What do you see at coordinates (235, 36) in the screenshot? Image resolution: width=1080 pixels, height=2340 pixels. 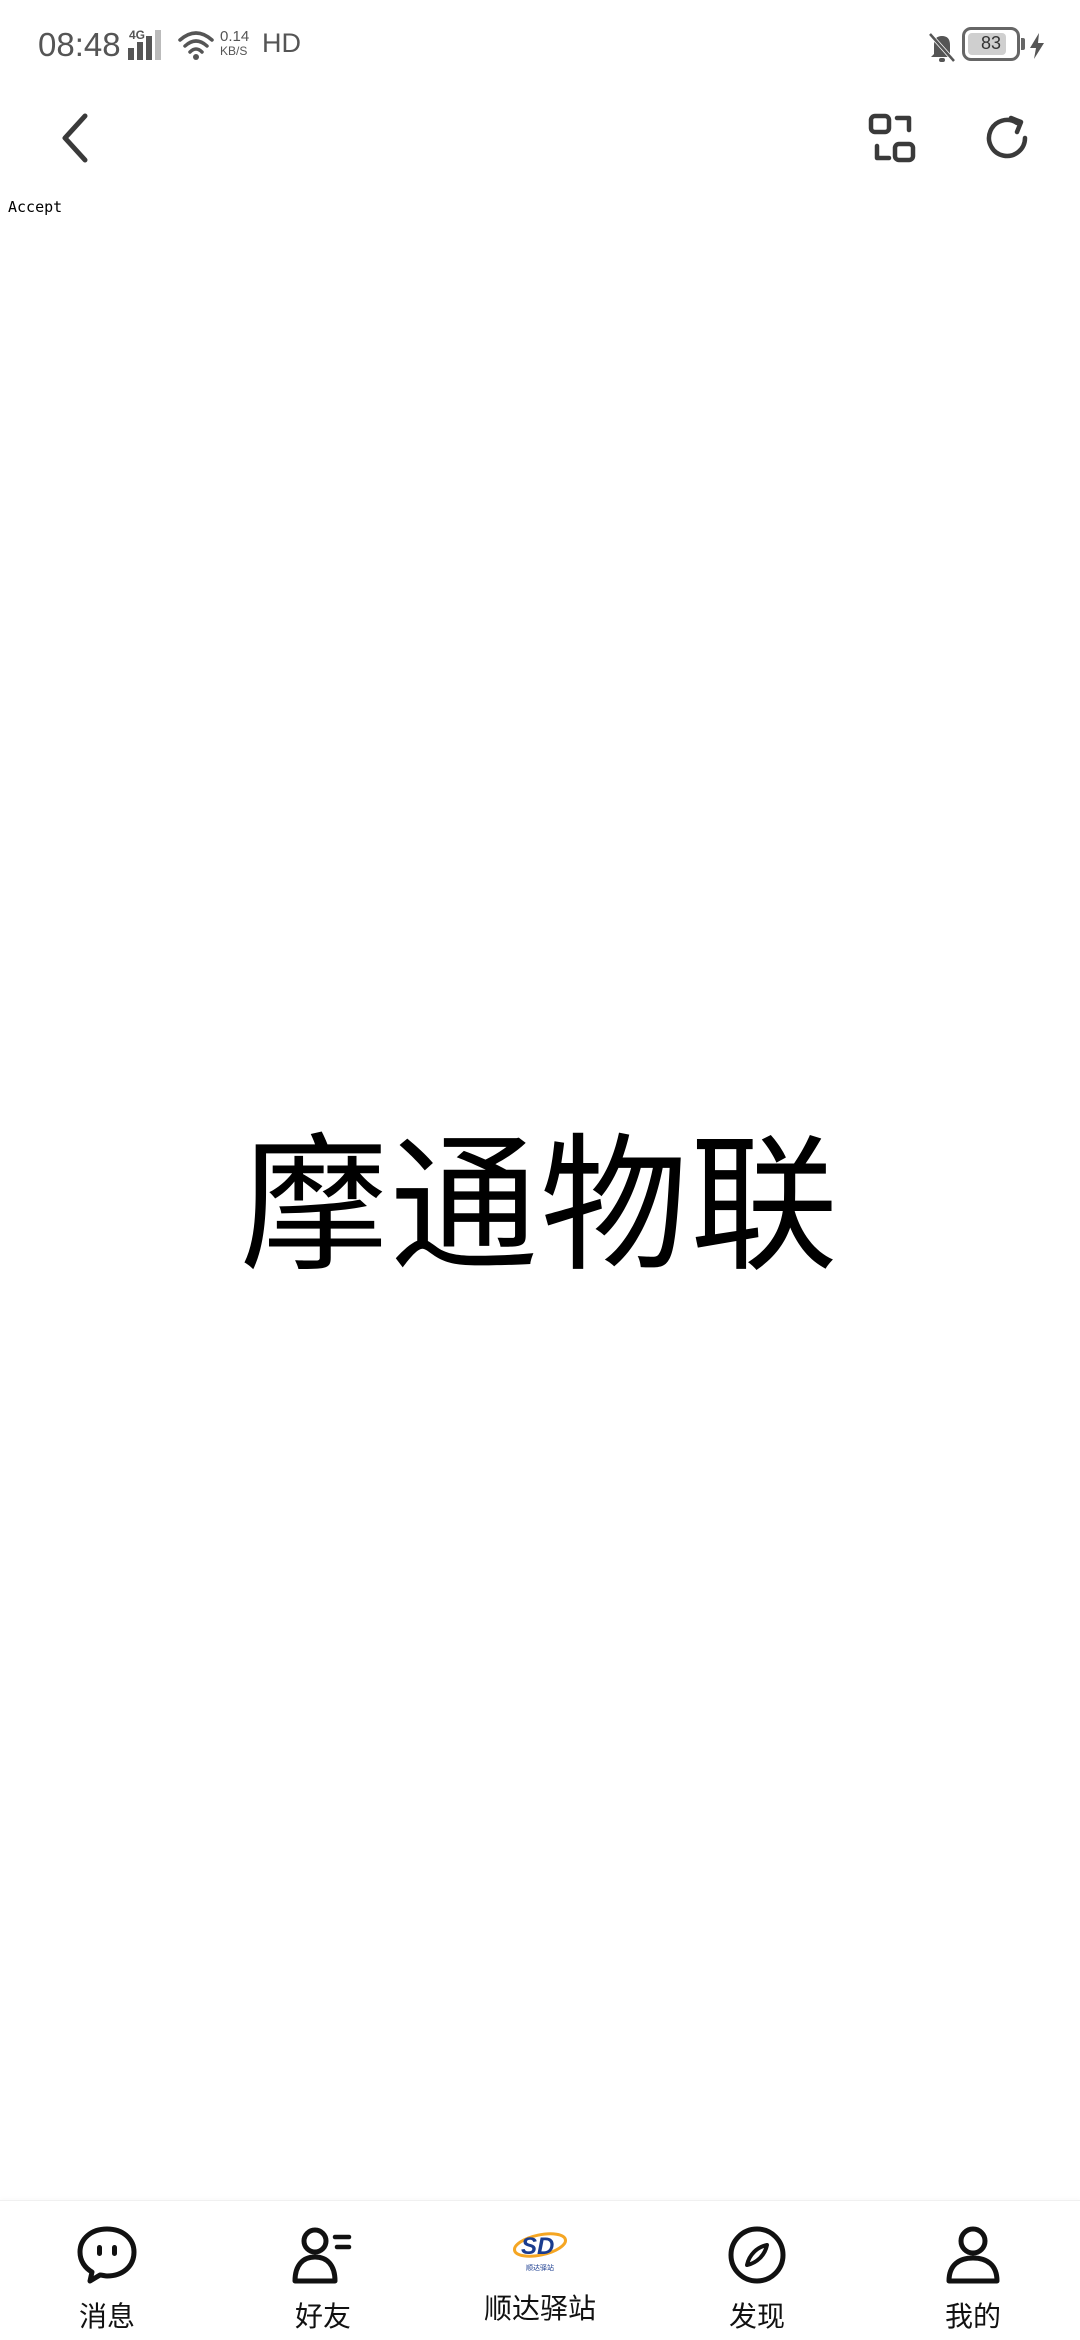 I see `speed-value: 0.14` at bounding box center [235, 36].